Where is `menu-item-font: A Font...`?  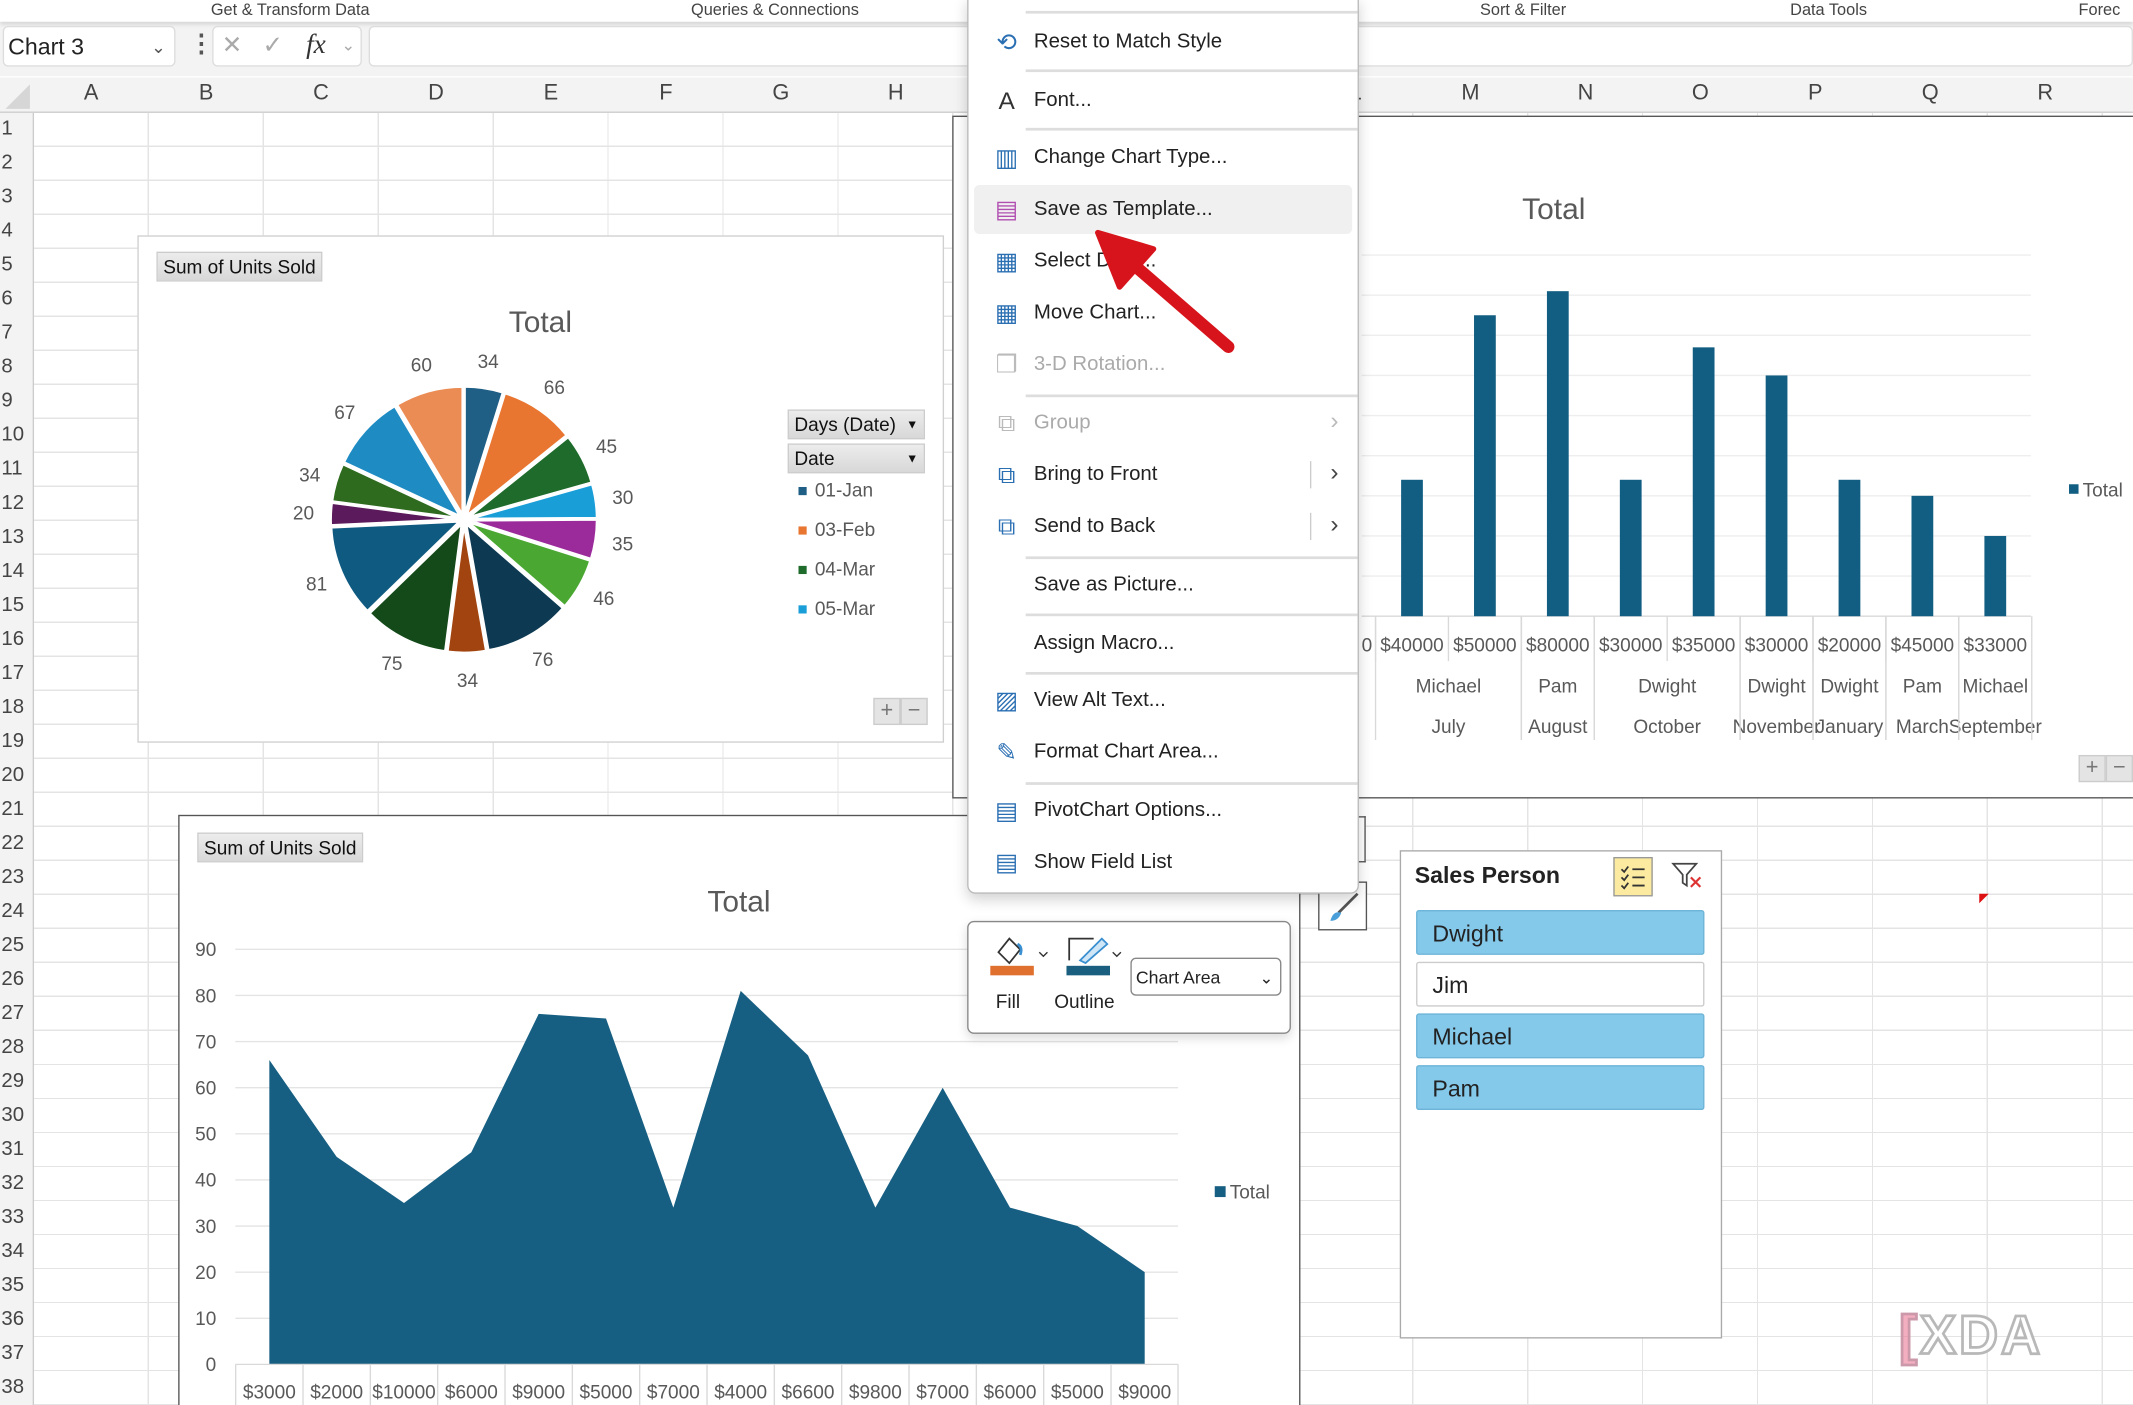
menu-item-font: A Font... is located at coordinates (1163, 100).